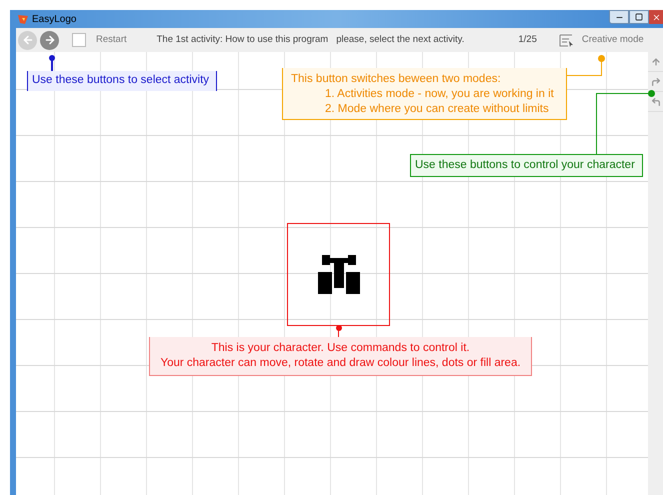  I want to click on restart-button: Restart, so click(111, 40).